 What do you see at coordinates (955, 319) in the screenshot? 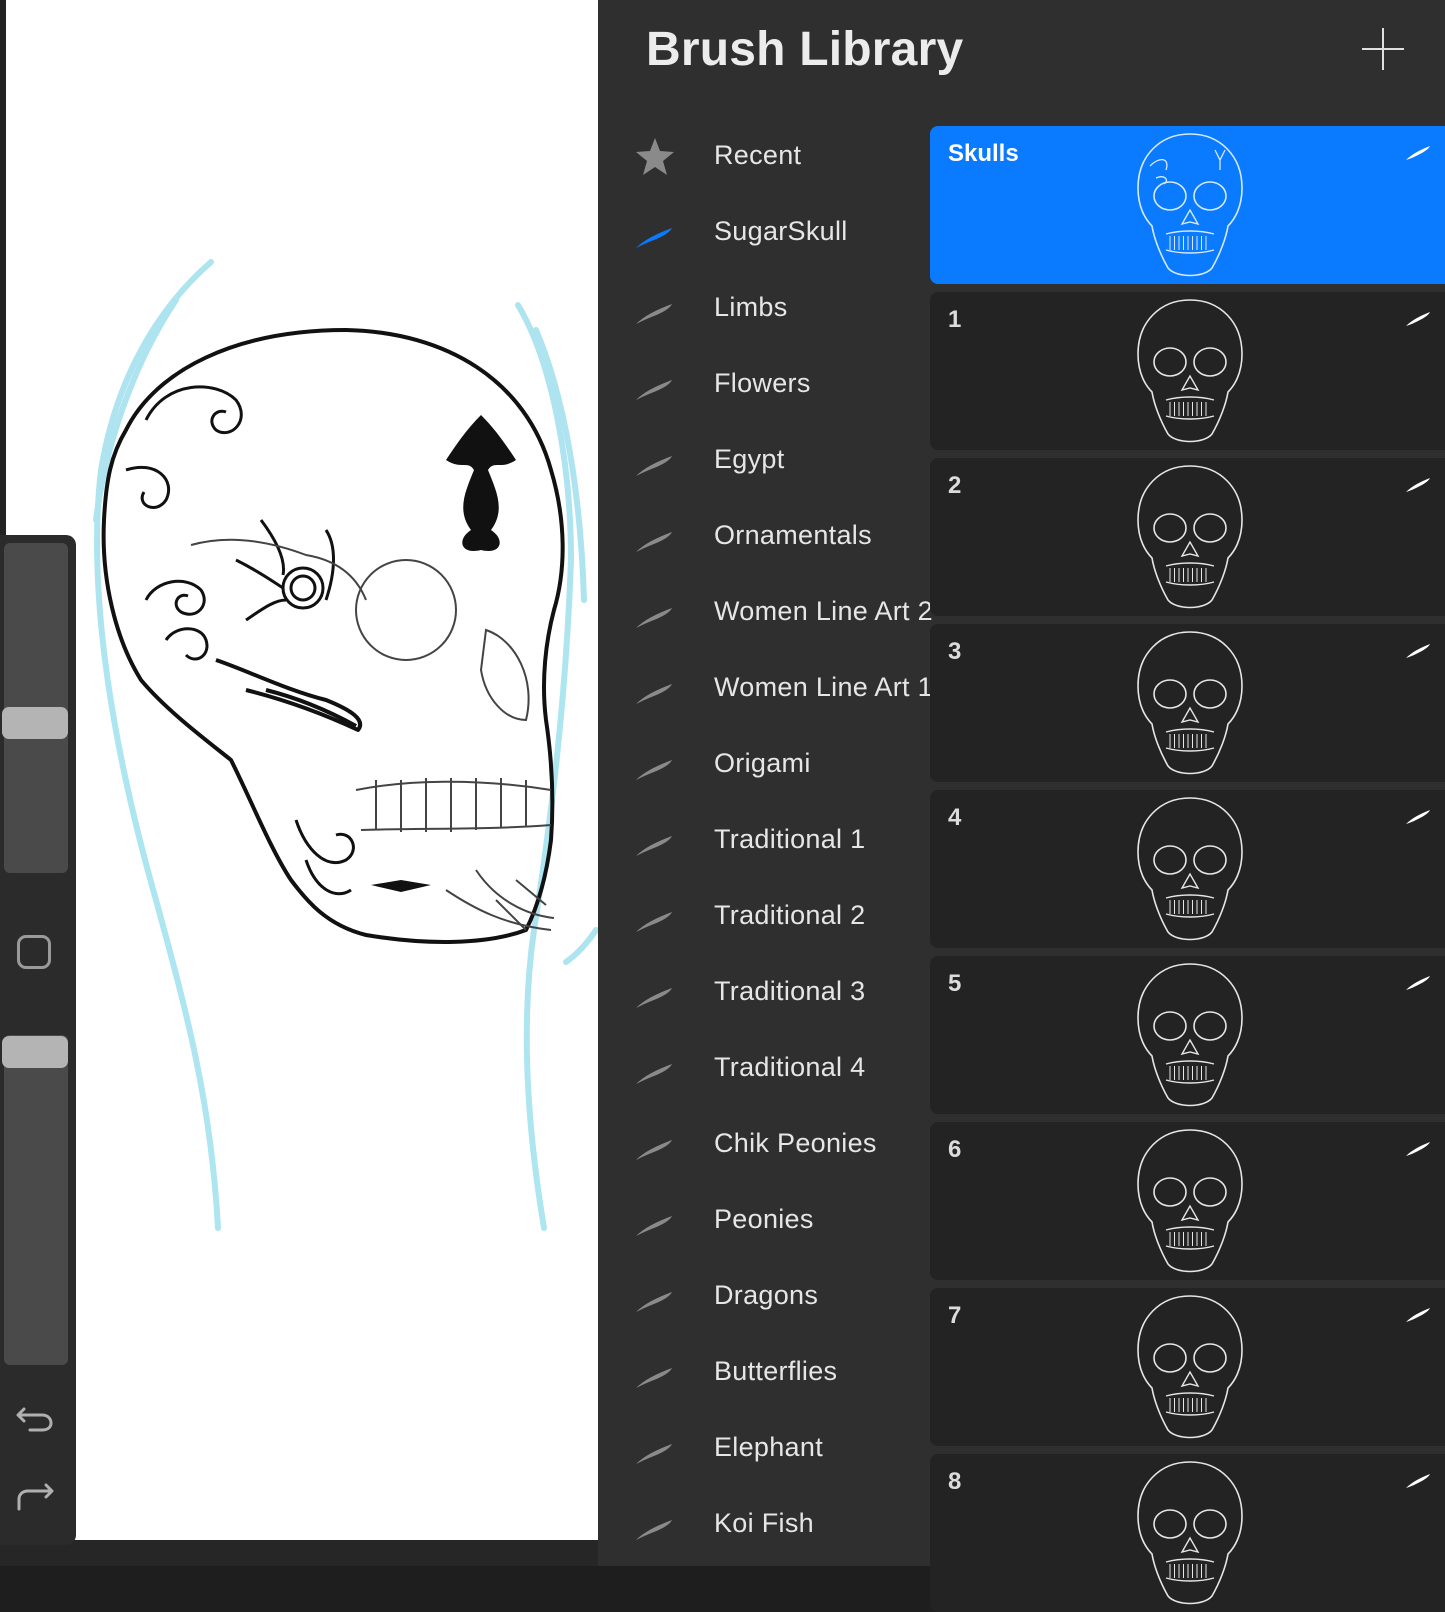
I see `brush-name: 1` at bounding box center [955, 319].